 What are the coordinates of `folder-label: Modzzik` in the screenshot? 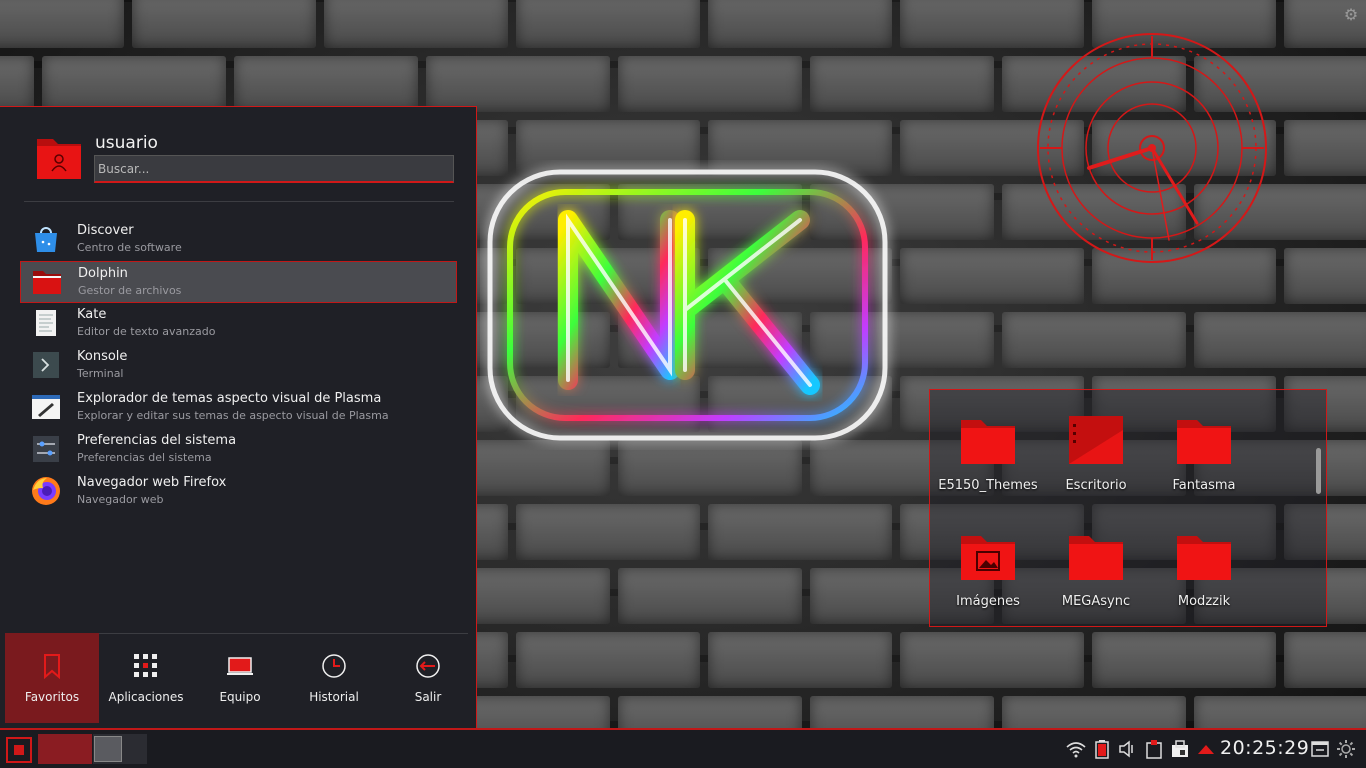 It's located at (1204, 601).